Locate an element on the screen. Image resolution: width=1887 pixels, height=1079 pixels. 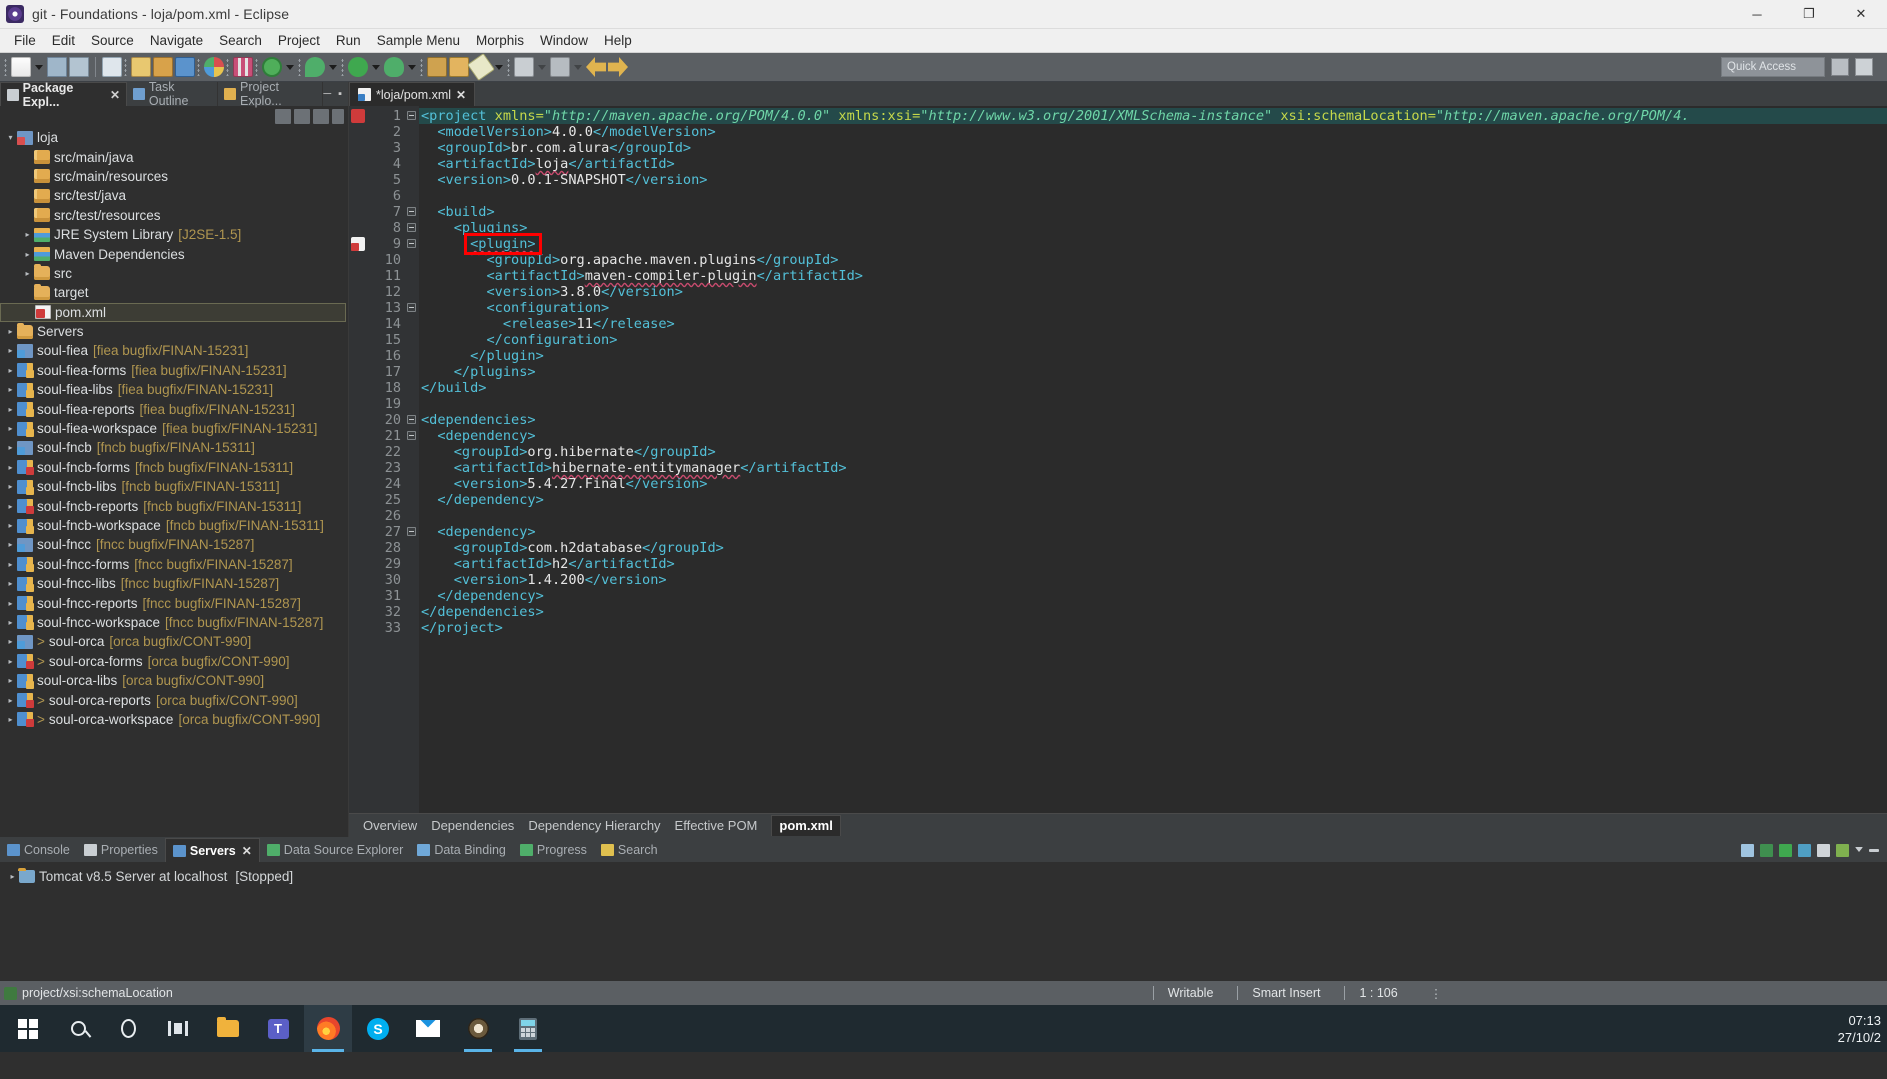
console-view-icon is located at coordinates (1747, 850).